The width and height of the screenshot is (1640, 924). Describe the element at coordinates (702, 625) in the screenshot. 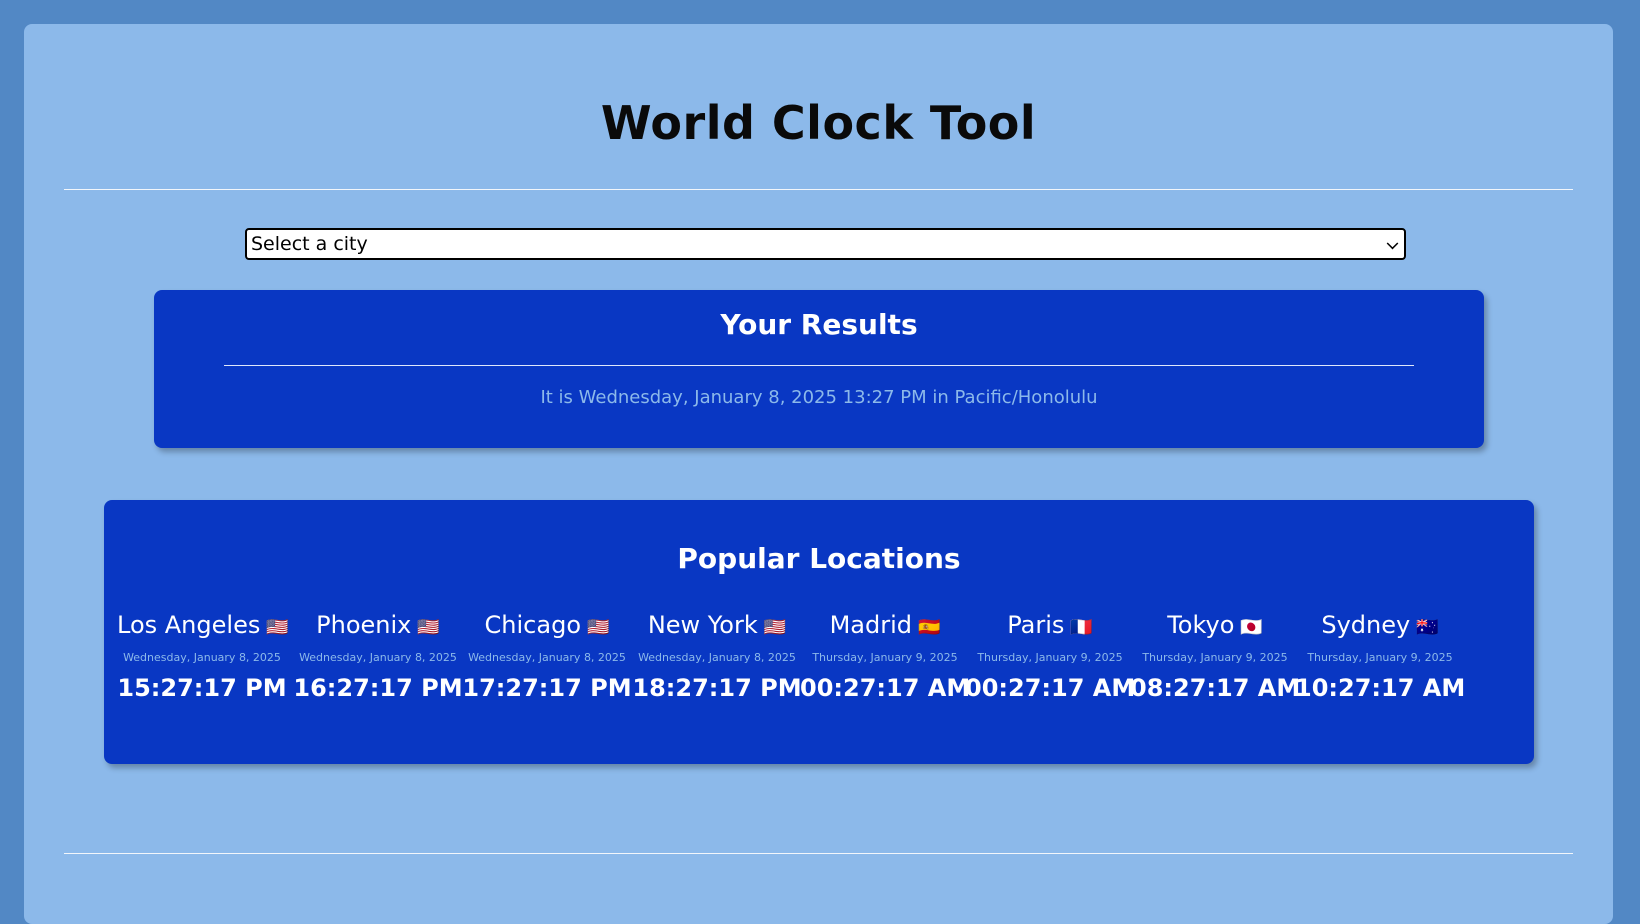

I see `location-city: New York` at that location.